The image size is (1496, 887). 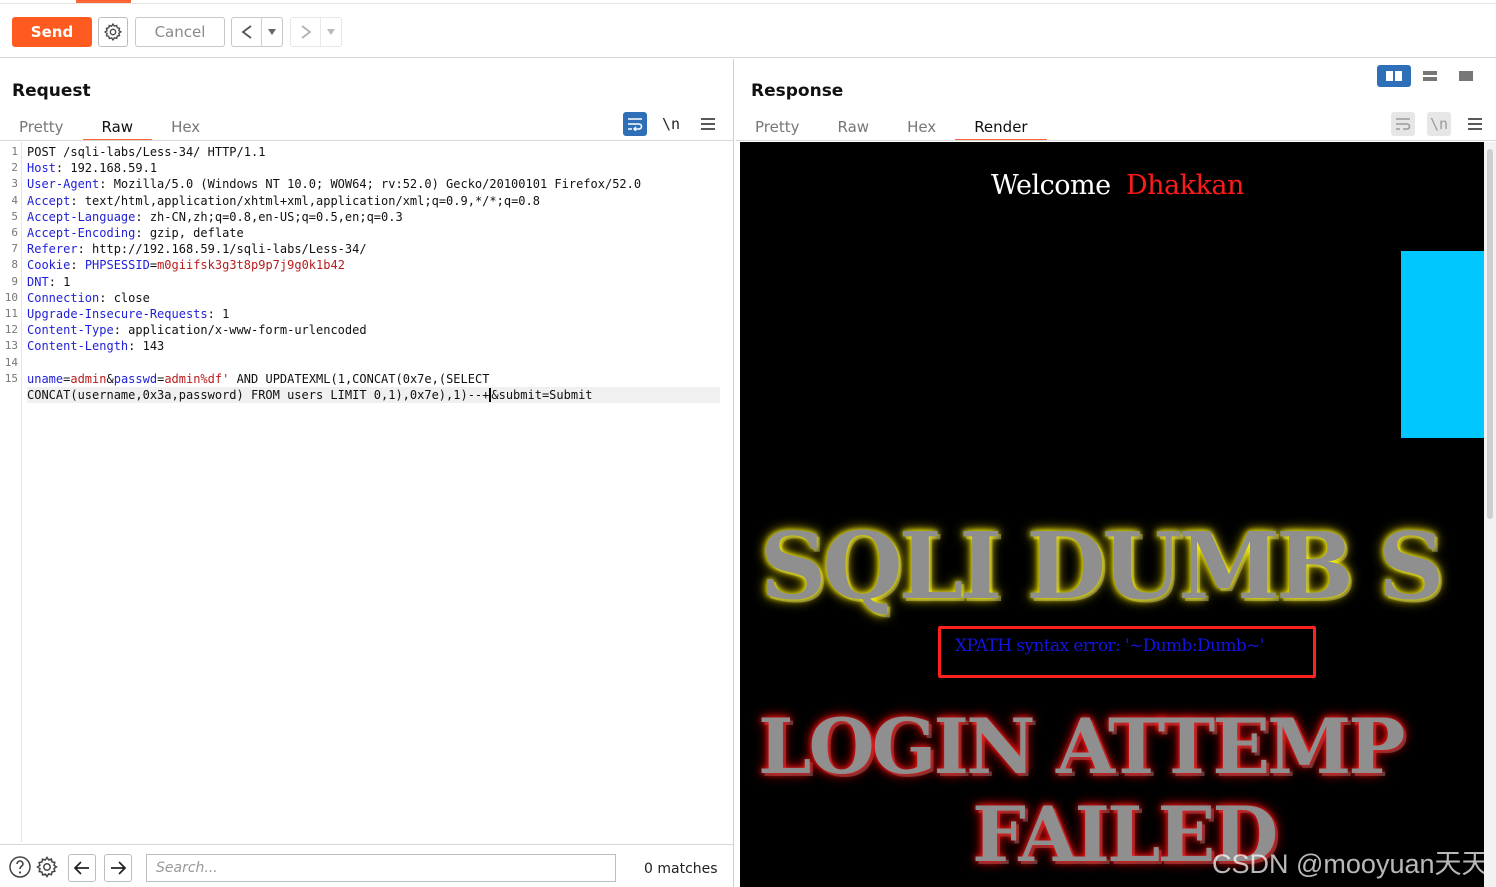 What do you see at coordinates (117, 265) in the screenshot?
I see `cookie-name: PHPSESSID` at bounding box center [117, 265].